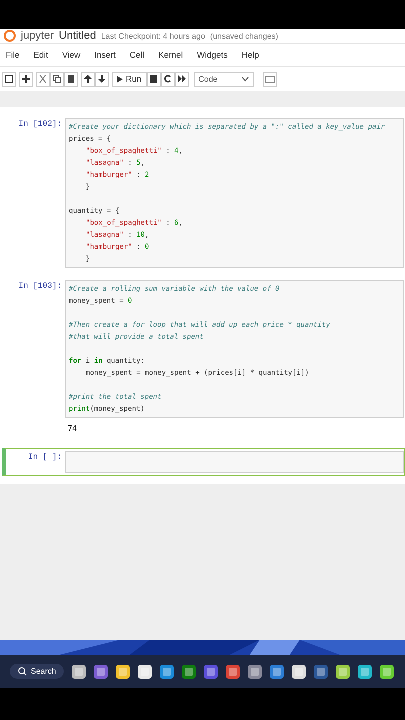  I want to click on save-button, so click(9, 79).